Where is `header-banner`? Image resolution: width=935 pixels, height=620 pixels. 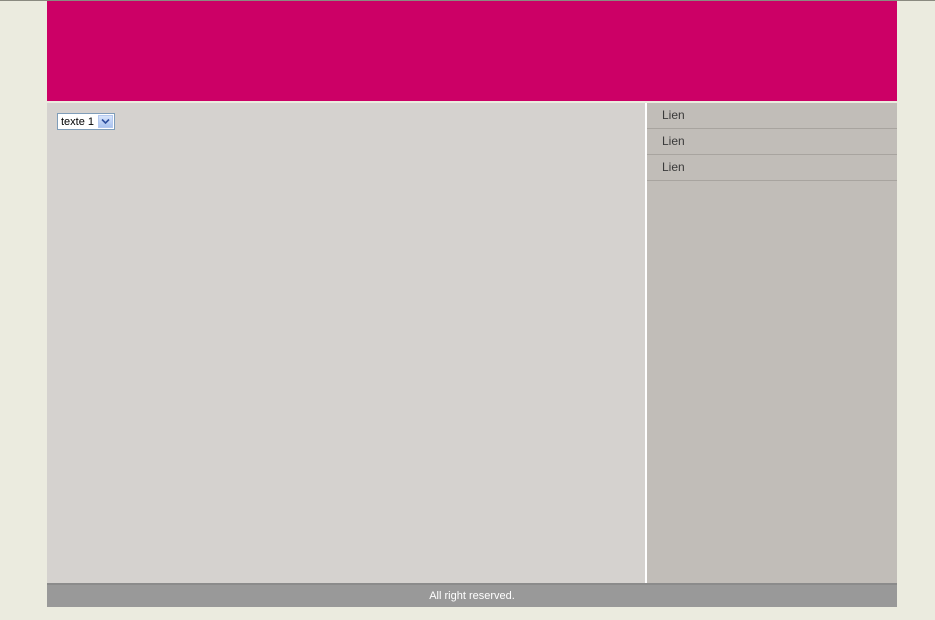 header-banner is located at coordinates (472, 51).